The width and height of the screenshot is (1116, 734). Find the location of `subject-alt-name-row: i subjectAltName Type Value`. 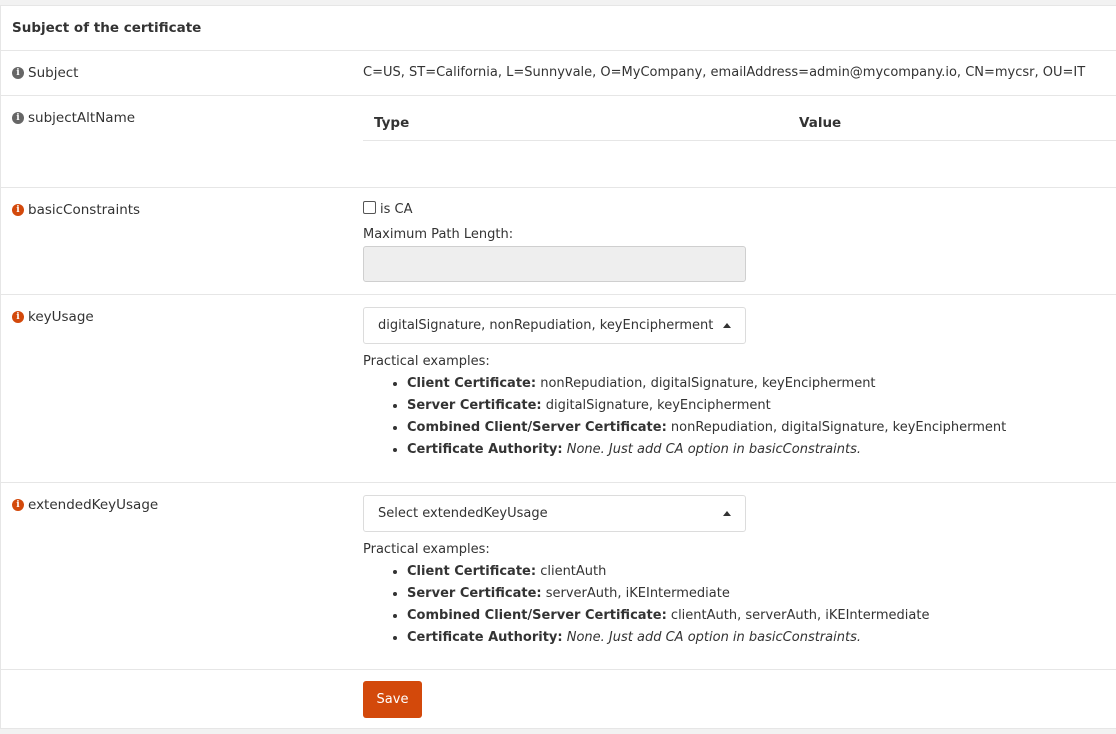

subject-alt-name-row: i subjectAltName Type Value is located at coordinates (558, 142).